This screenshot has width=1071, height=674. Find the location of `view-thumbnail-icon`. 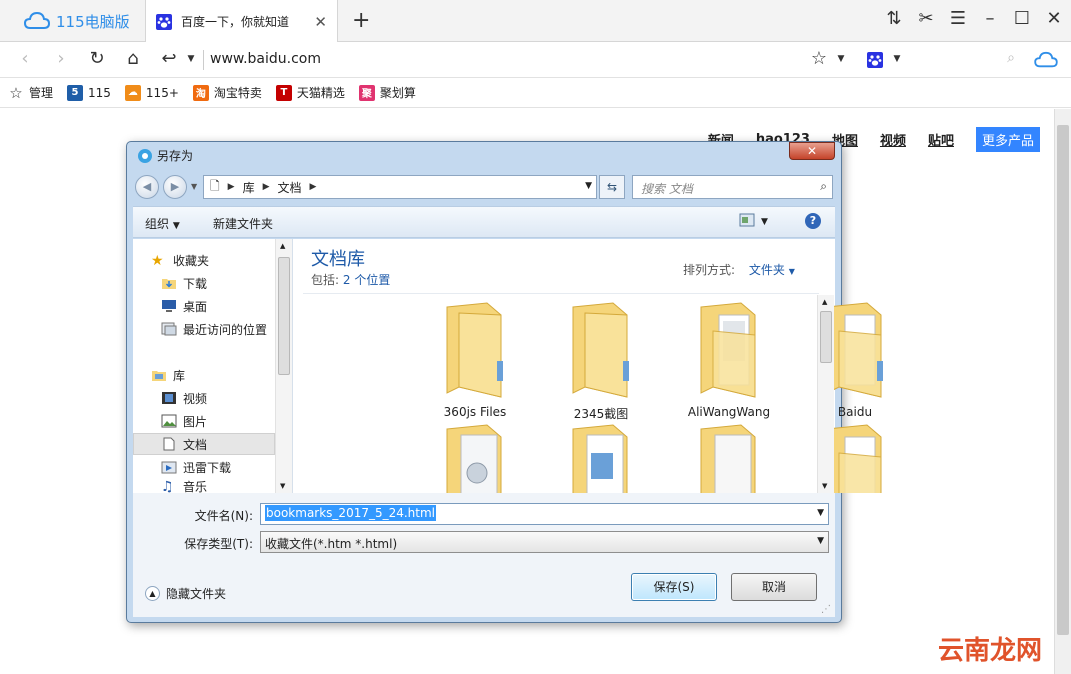

view-thumbnail-icon is located at coordinates (747, 220).